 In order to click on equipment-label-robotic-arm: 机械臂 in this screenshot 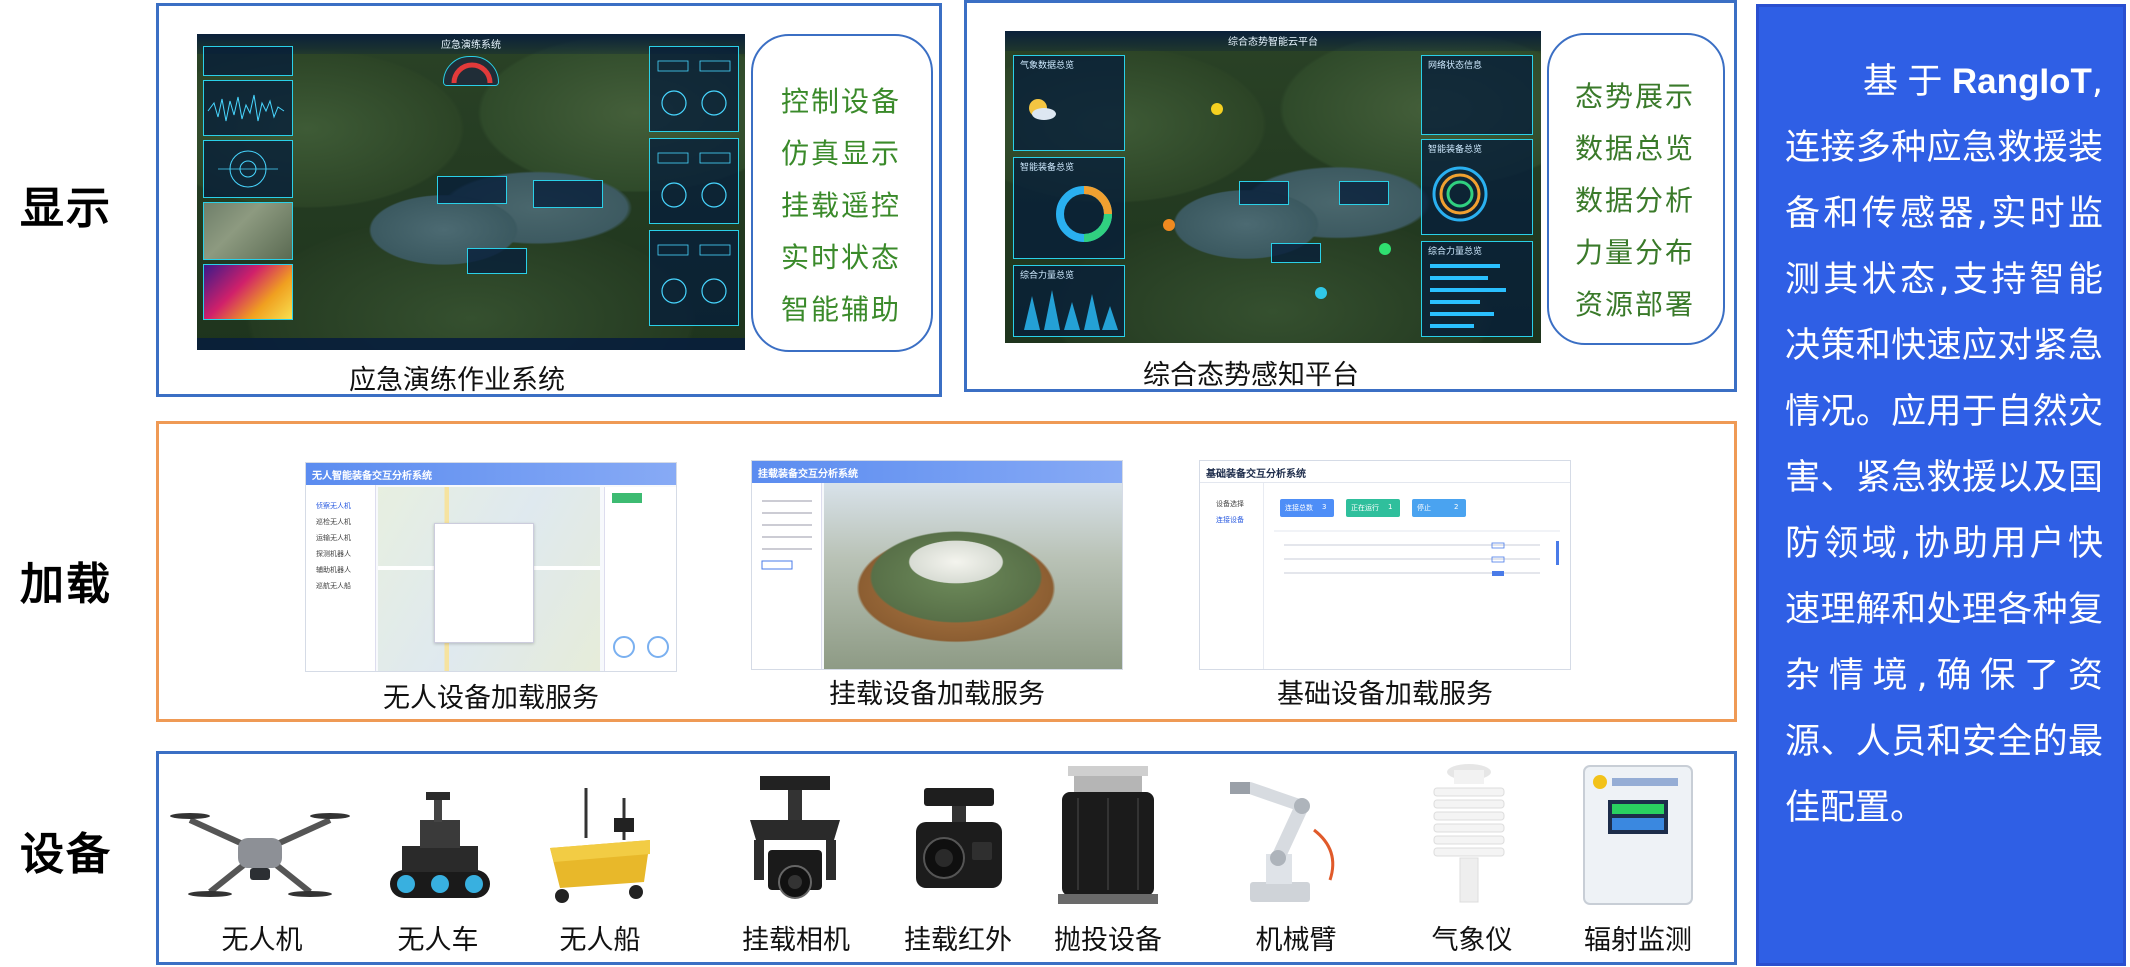, I will do `click(1296, 940)`.